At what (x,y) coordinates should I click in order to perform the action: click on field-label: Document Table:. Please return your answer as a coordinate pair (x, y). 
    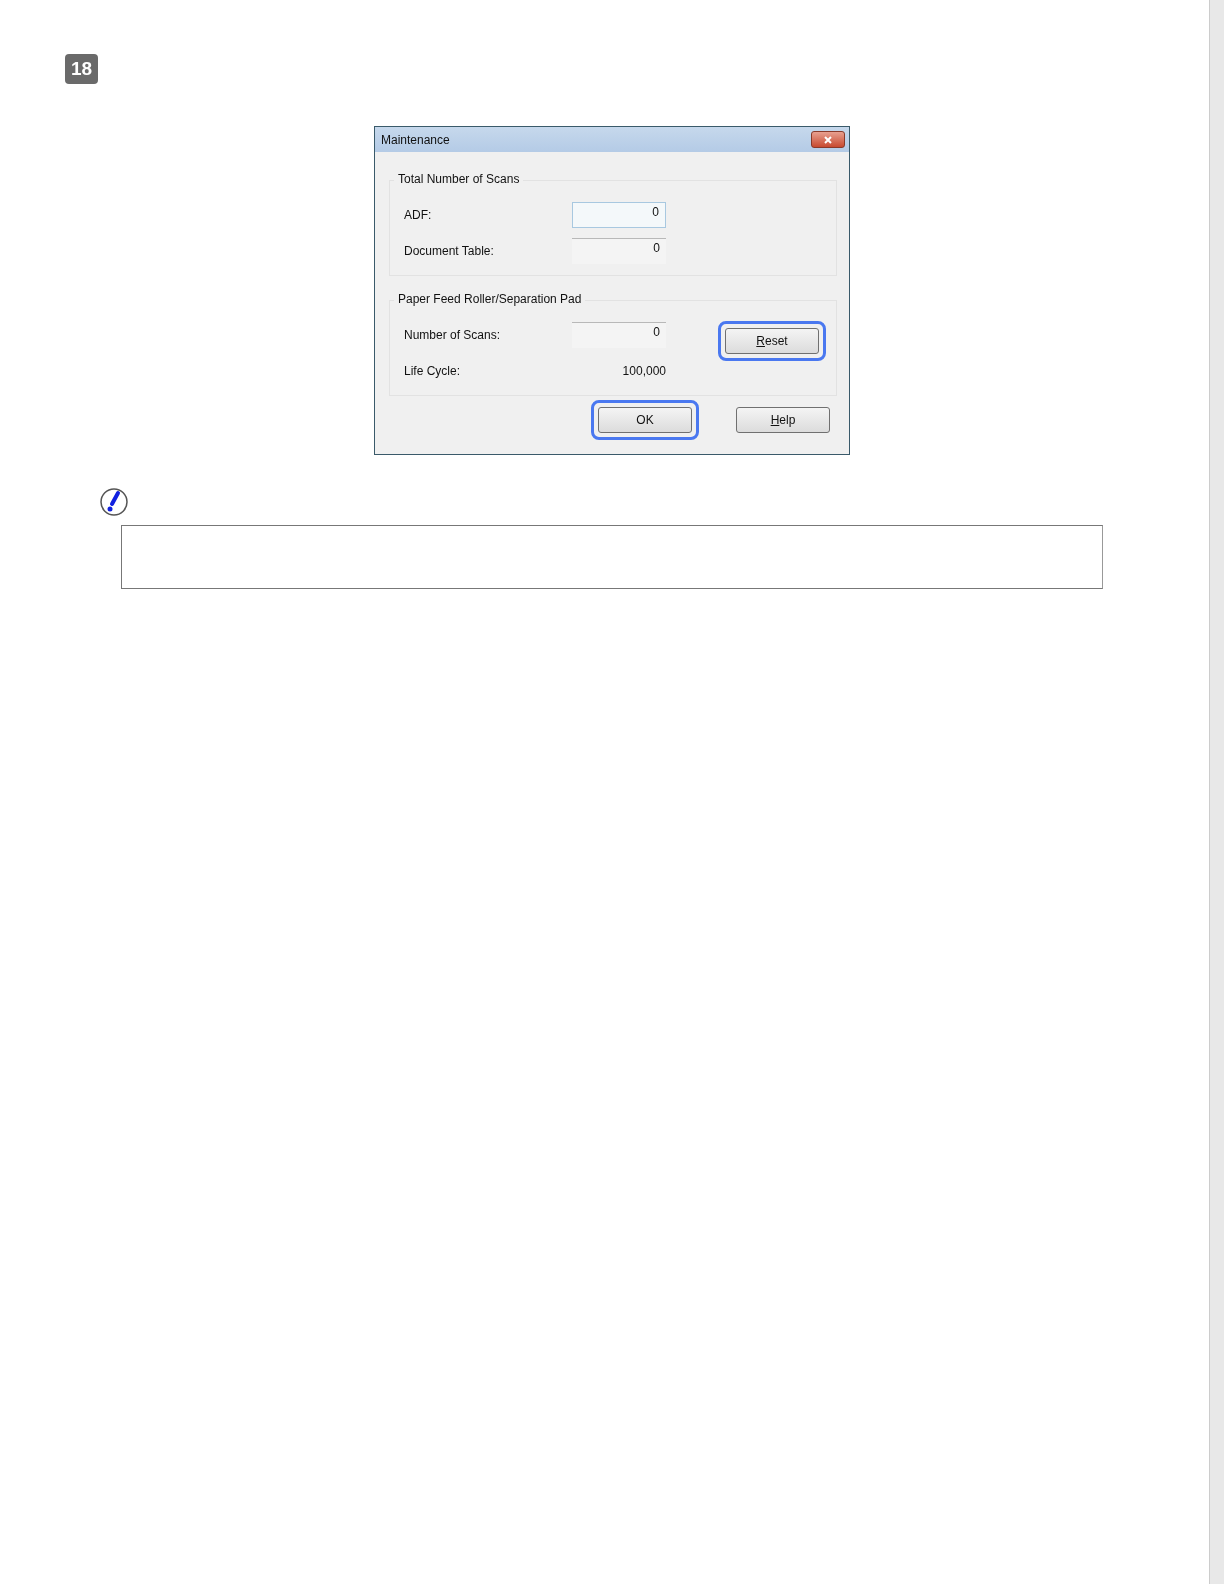
    Looking at the image, I should click on (449, 251).